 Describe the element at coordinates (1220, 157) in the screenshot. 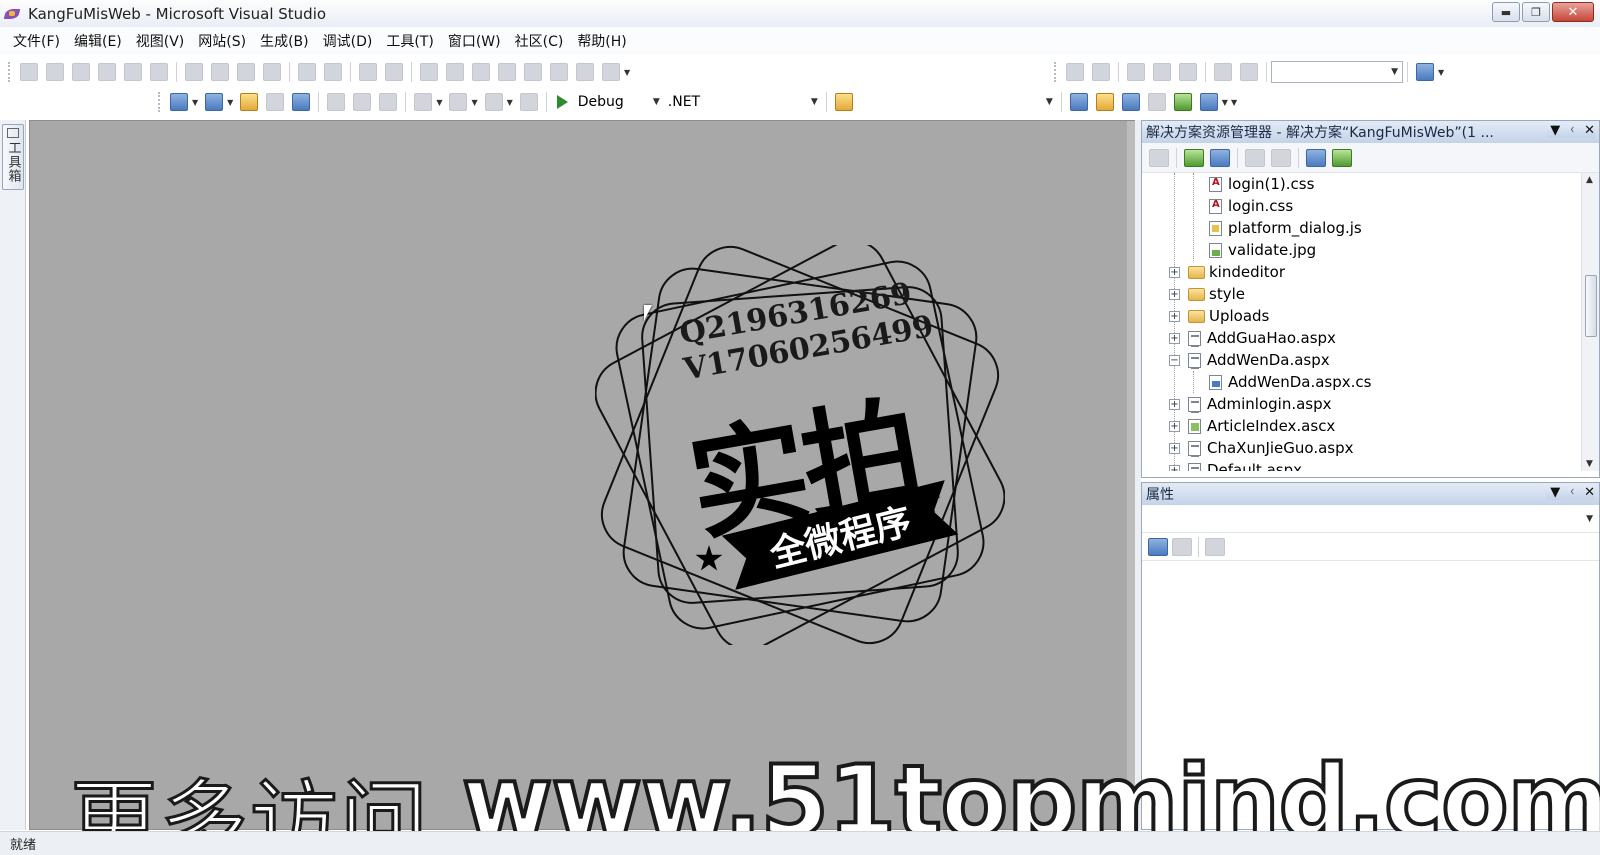

I see `nest-related-files-icon` at that location.